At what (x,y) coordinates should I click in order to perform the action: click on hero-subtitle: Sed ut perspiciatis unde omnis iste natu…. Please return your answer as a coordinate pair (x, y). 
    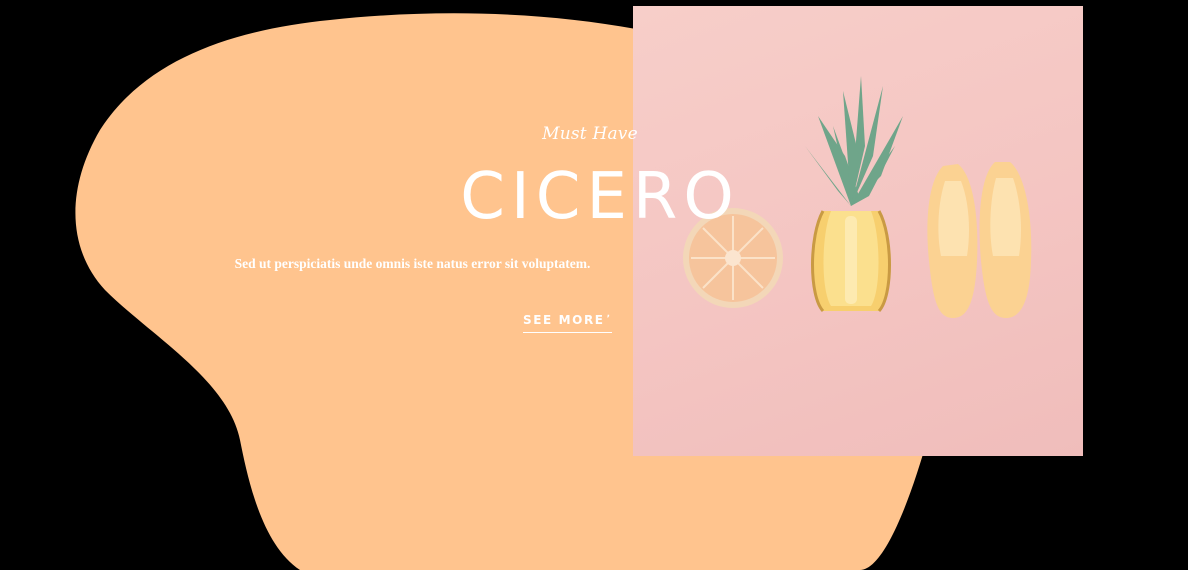
    Looking at the image, I should click on (412, 263).